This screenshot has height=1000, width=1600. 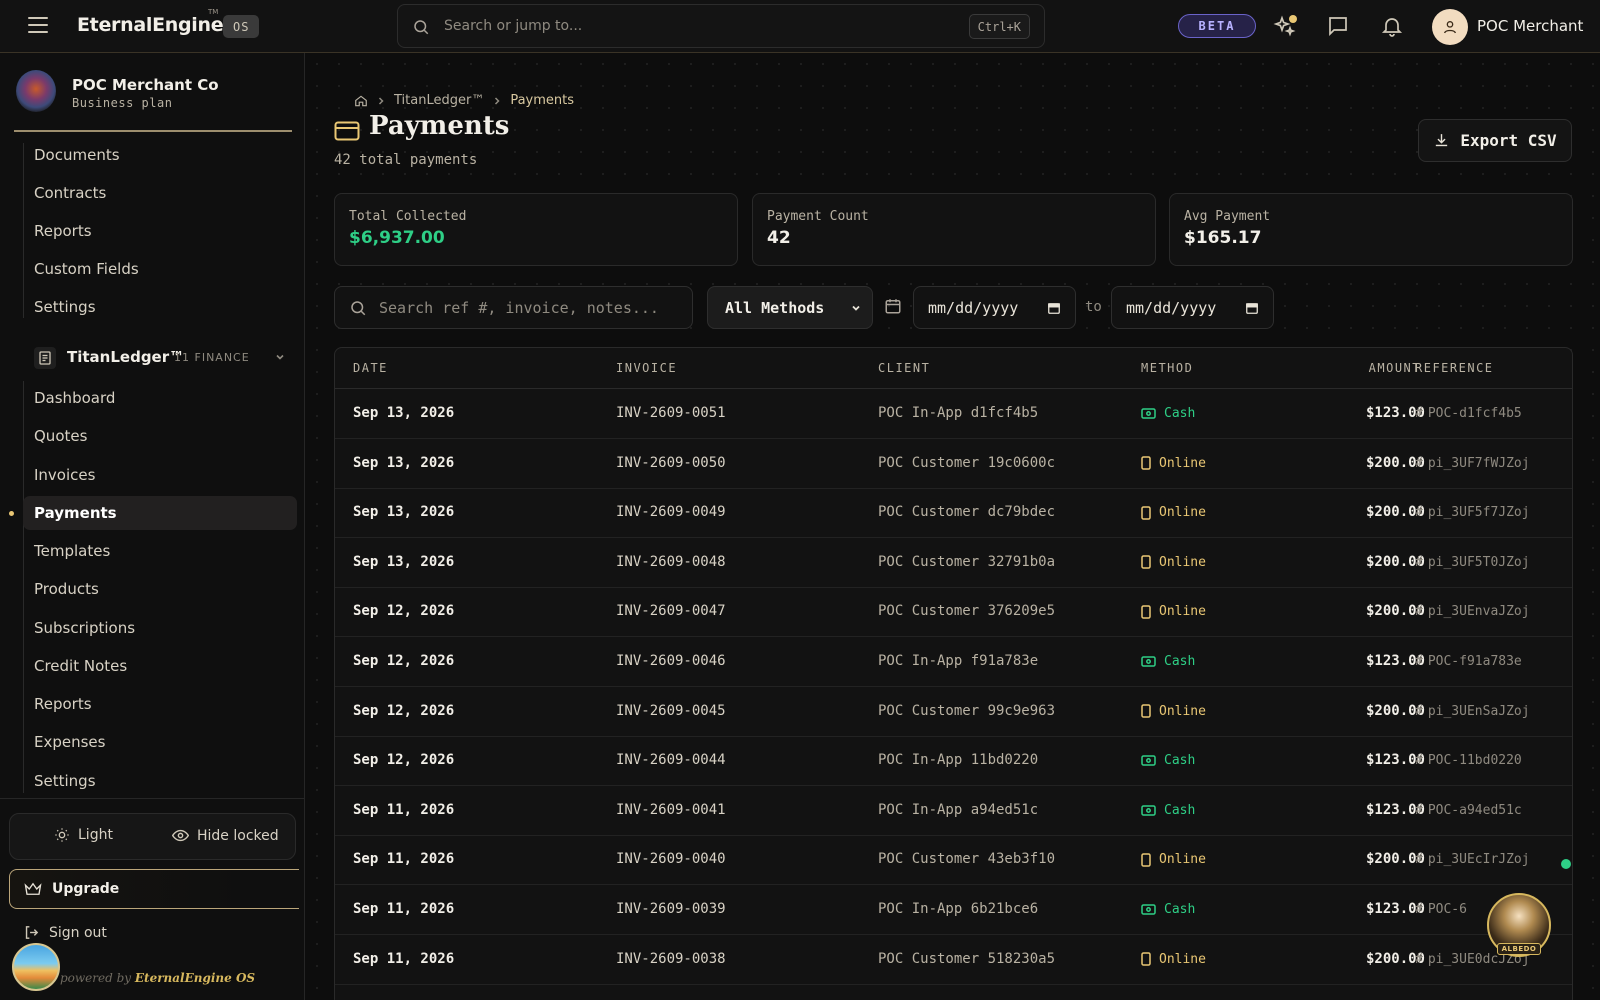 What do you see at coordinates (671, 562) in the screenshot?
I see `cell-invoice: INV-2609-0048` at bounding box center [671, 562].